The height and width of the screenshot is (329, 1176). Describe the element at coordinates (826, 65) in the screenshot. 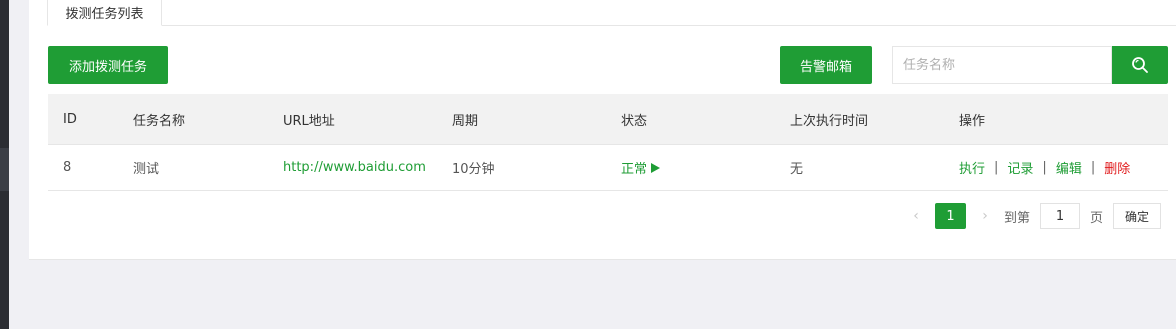

I see `alert-email-button: 告警邮箱` at that location.